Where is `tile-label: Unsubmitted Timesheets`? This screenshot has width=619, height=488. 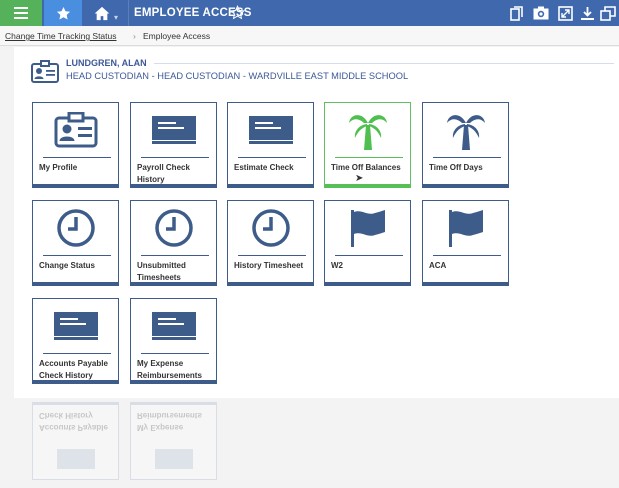
tile-label: Unsubmitted Timesheets is located at coordinates (161, 271).